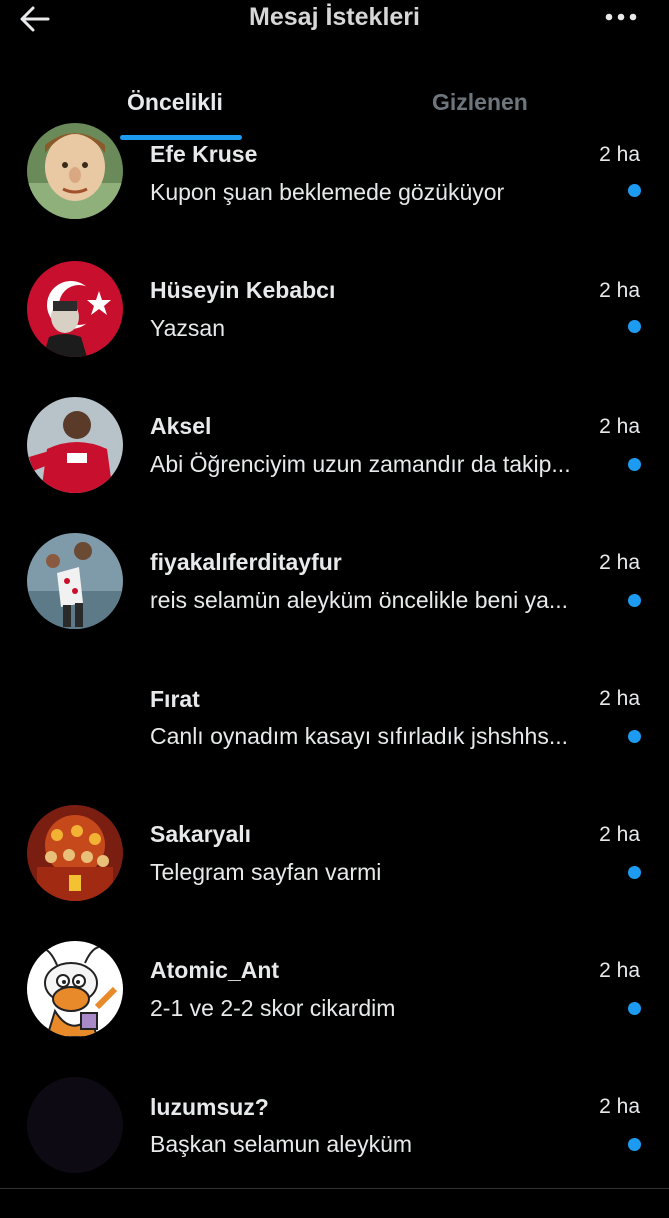 This screenshot has width=669, height=1218. What do you see at coordinates (201, 834) in the screenshot?
I see `conversation-name: Sakaryalı` at bounding box center [201, 834].